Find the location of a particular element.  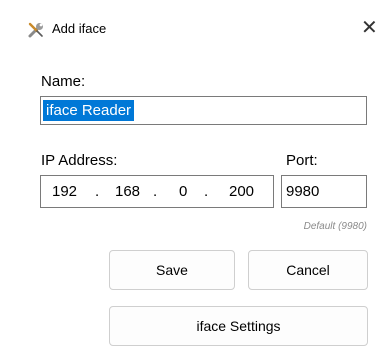

ip-address-input: 192 . 168 . 0 . 200 is located at coordinates (157, 191).